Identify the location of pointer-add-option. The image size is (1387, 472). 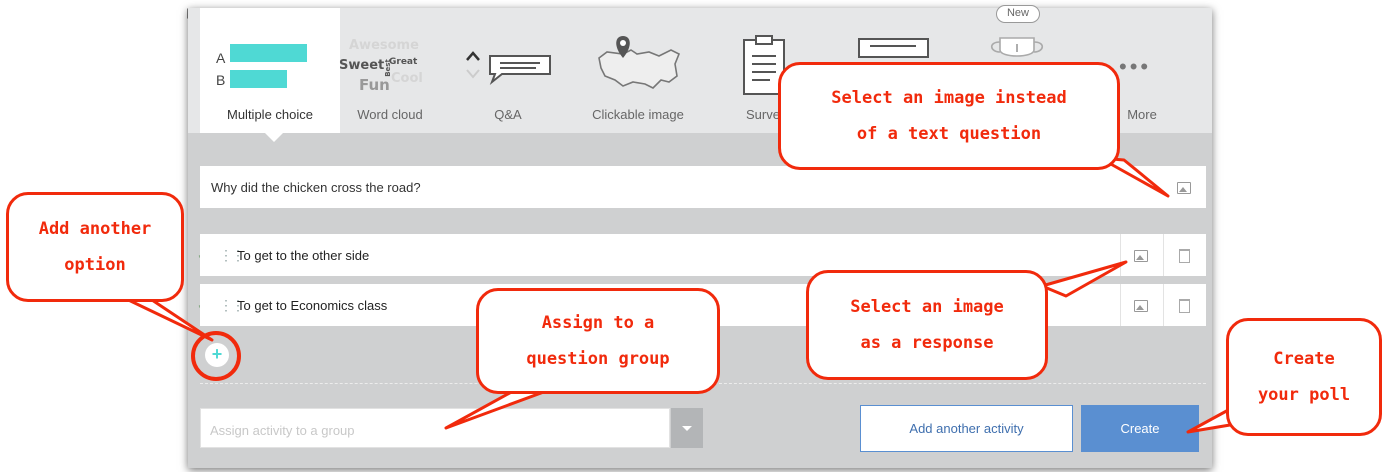
(166, 318).